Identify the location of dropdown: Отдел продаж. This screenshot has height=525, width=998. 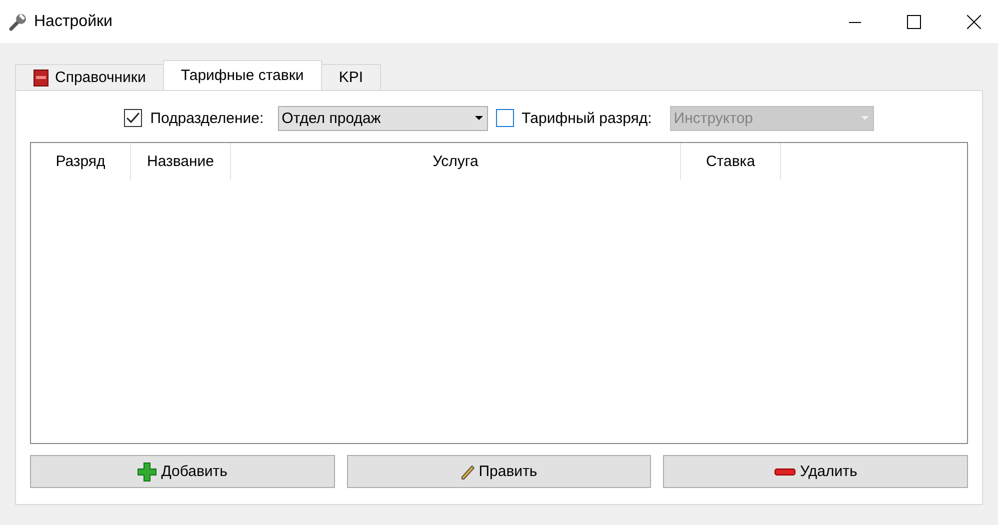
(383, 118).